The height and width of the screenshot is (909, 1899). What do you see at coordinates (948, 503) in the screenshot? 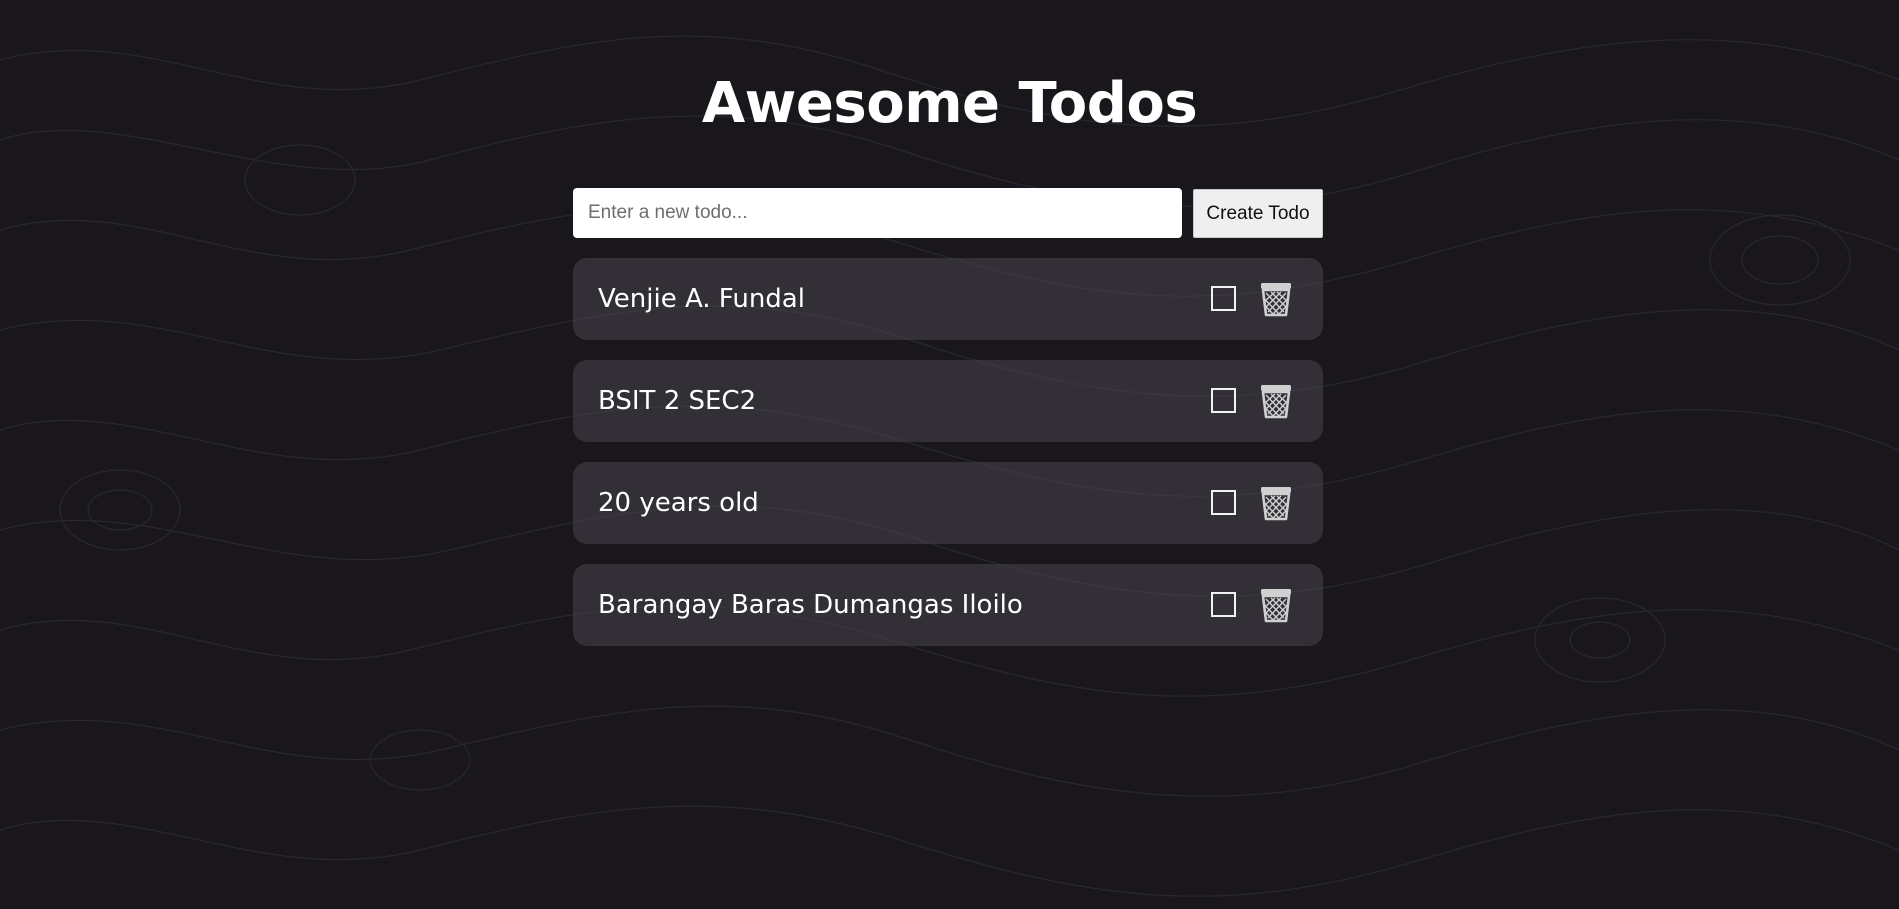
I see `todo-item: 20 years old` at bounding box center [948, 503].